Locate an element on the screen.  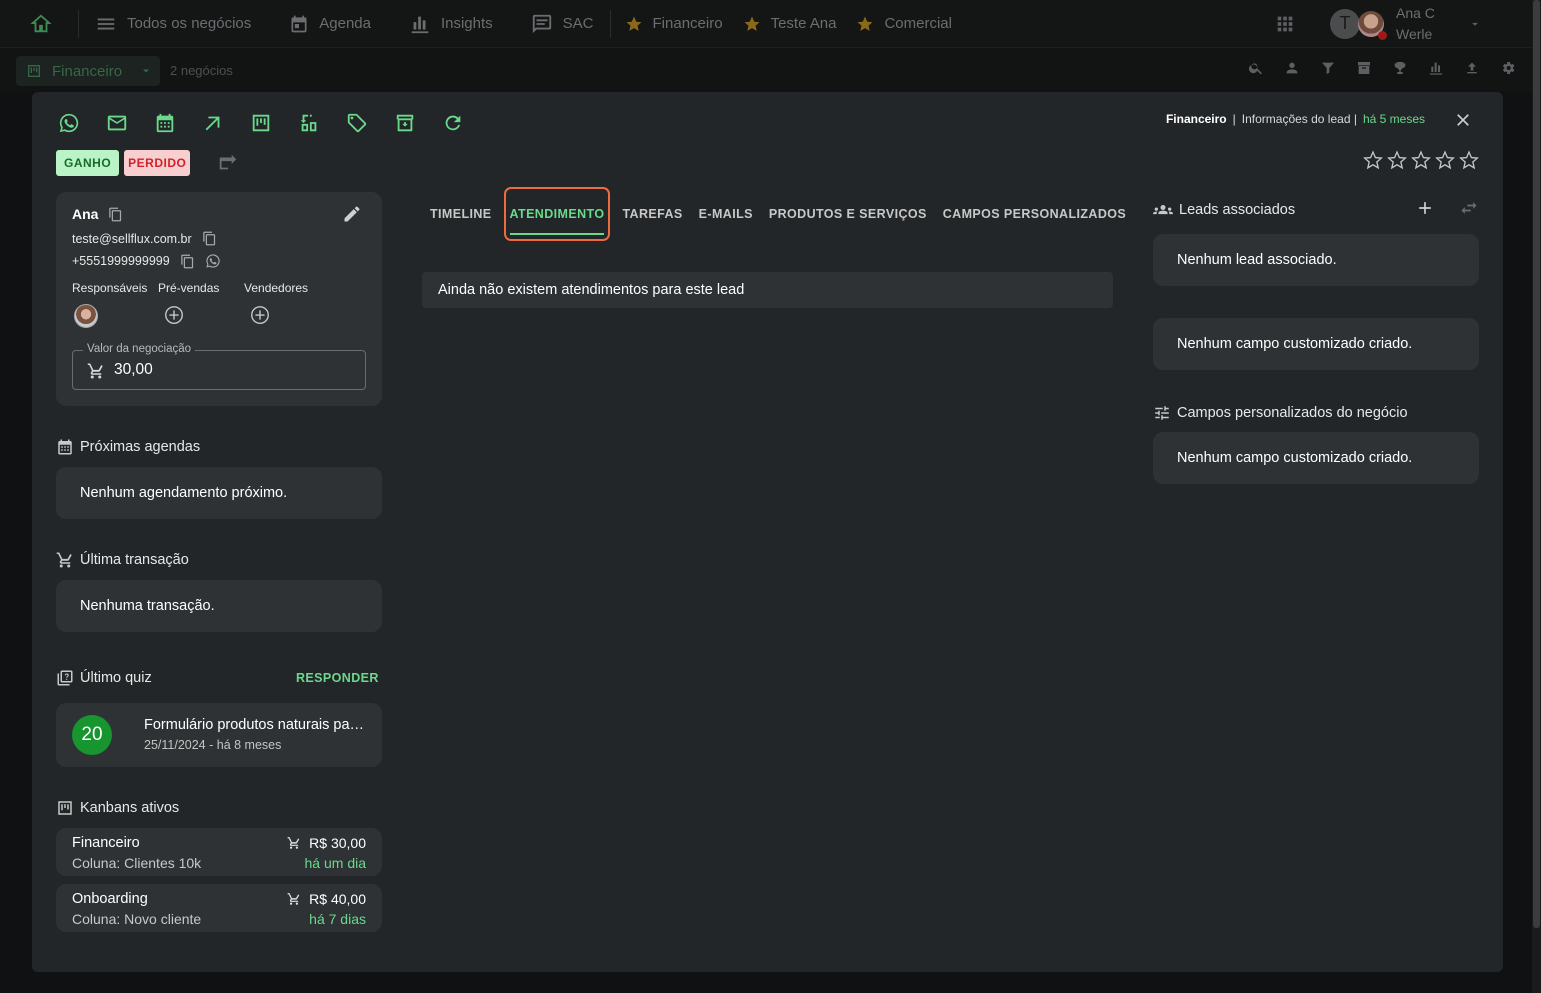
kanban-value-row: R$ 30,00 is located at coordinates (326, 843).